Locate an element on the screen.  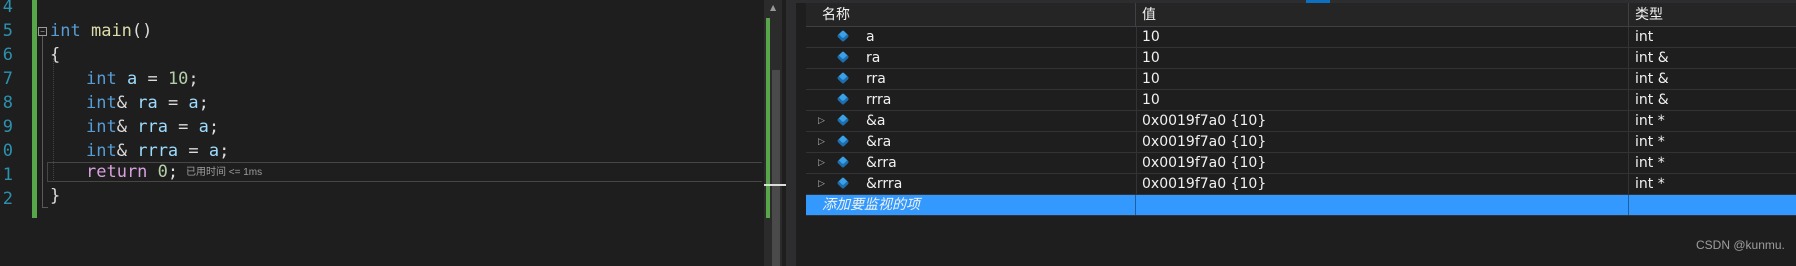
watch-variable-name: &rra is located at coordinates (881, 163).